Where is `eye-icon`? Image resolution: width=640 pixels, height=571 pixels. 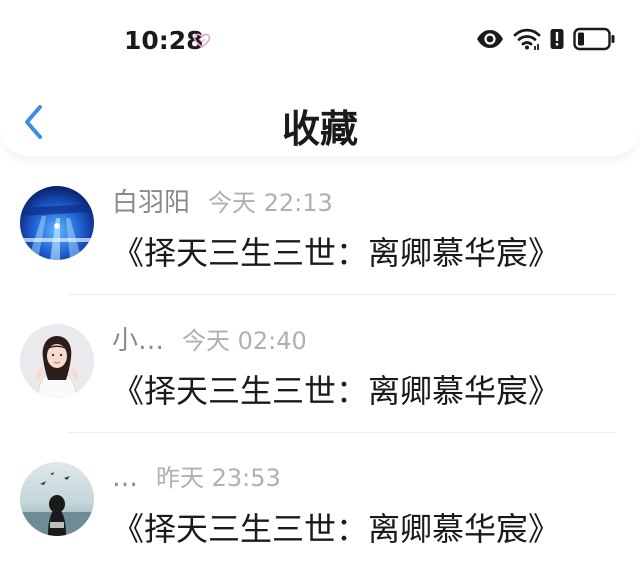
eye-icon is located at coordinates (490, 41).